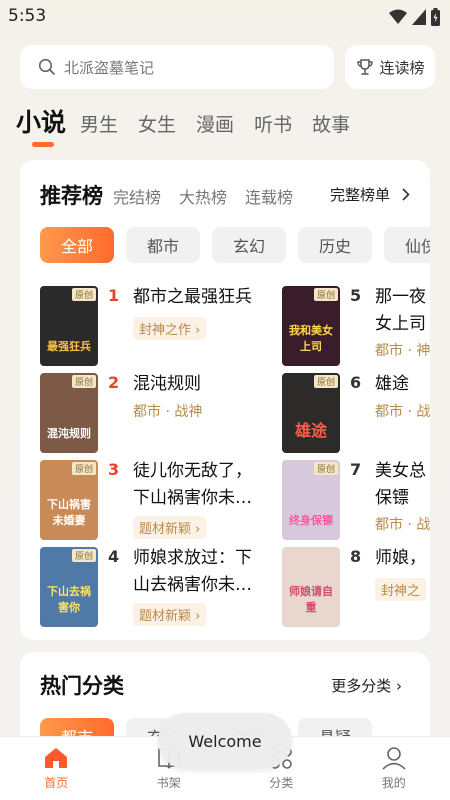  What do you see at coordinates (114, 556) in the screenshot?
I see `book-rank: 4` at bounding box center [114, 556].